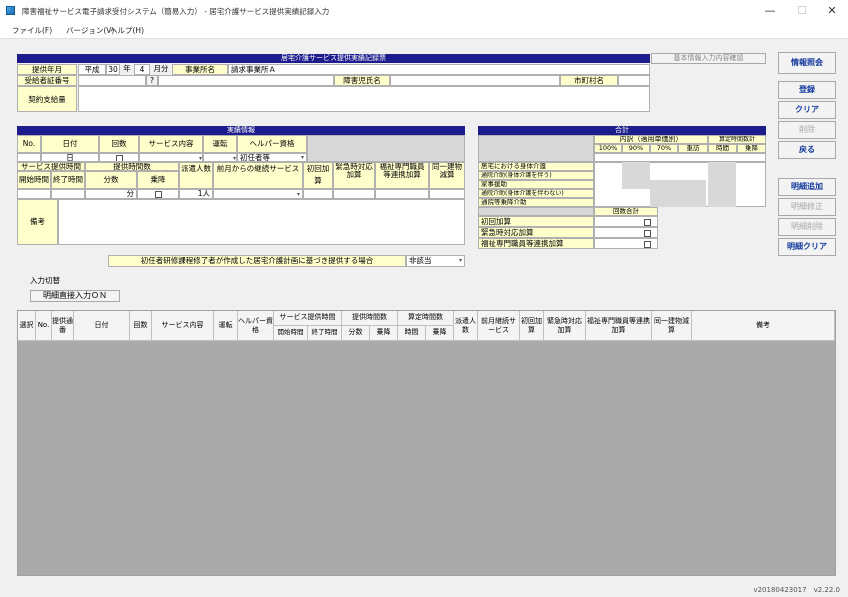 Image resolution: width=848 pixels, height=597 pixels. I want to click on totals-row-label: 通院介助(身体介護を伴わない), so click(536, 193).